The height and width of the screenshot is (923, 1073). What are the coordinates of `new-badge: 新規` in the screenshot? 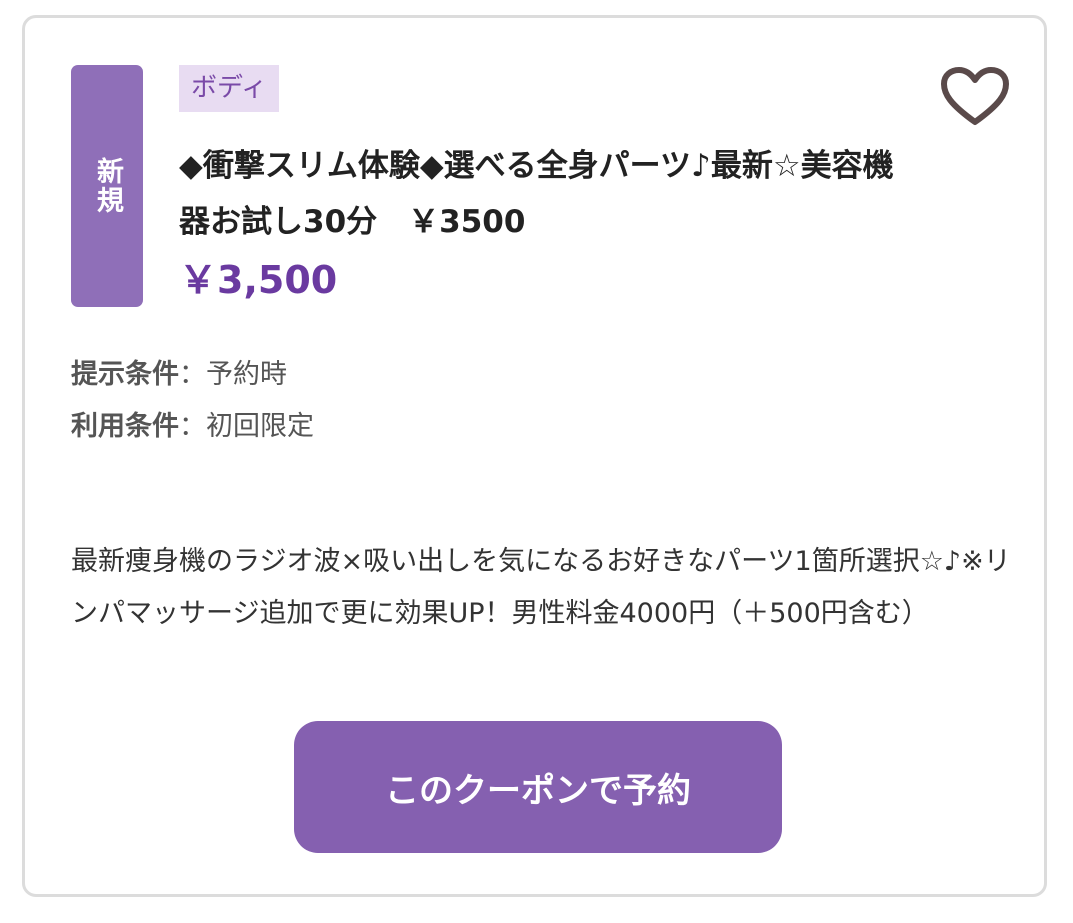 It's located at (107, 186).